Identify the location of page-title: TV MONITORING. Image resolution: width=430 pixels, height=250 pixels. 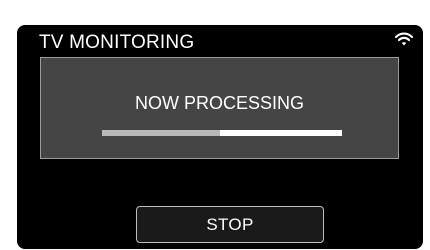
(117, 42).